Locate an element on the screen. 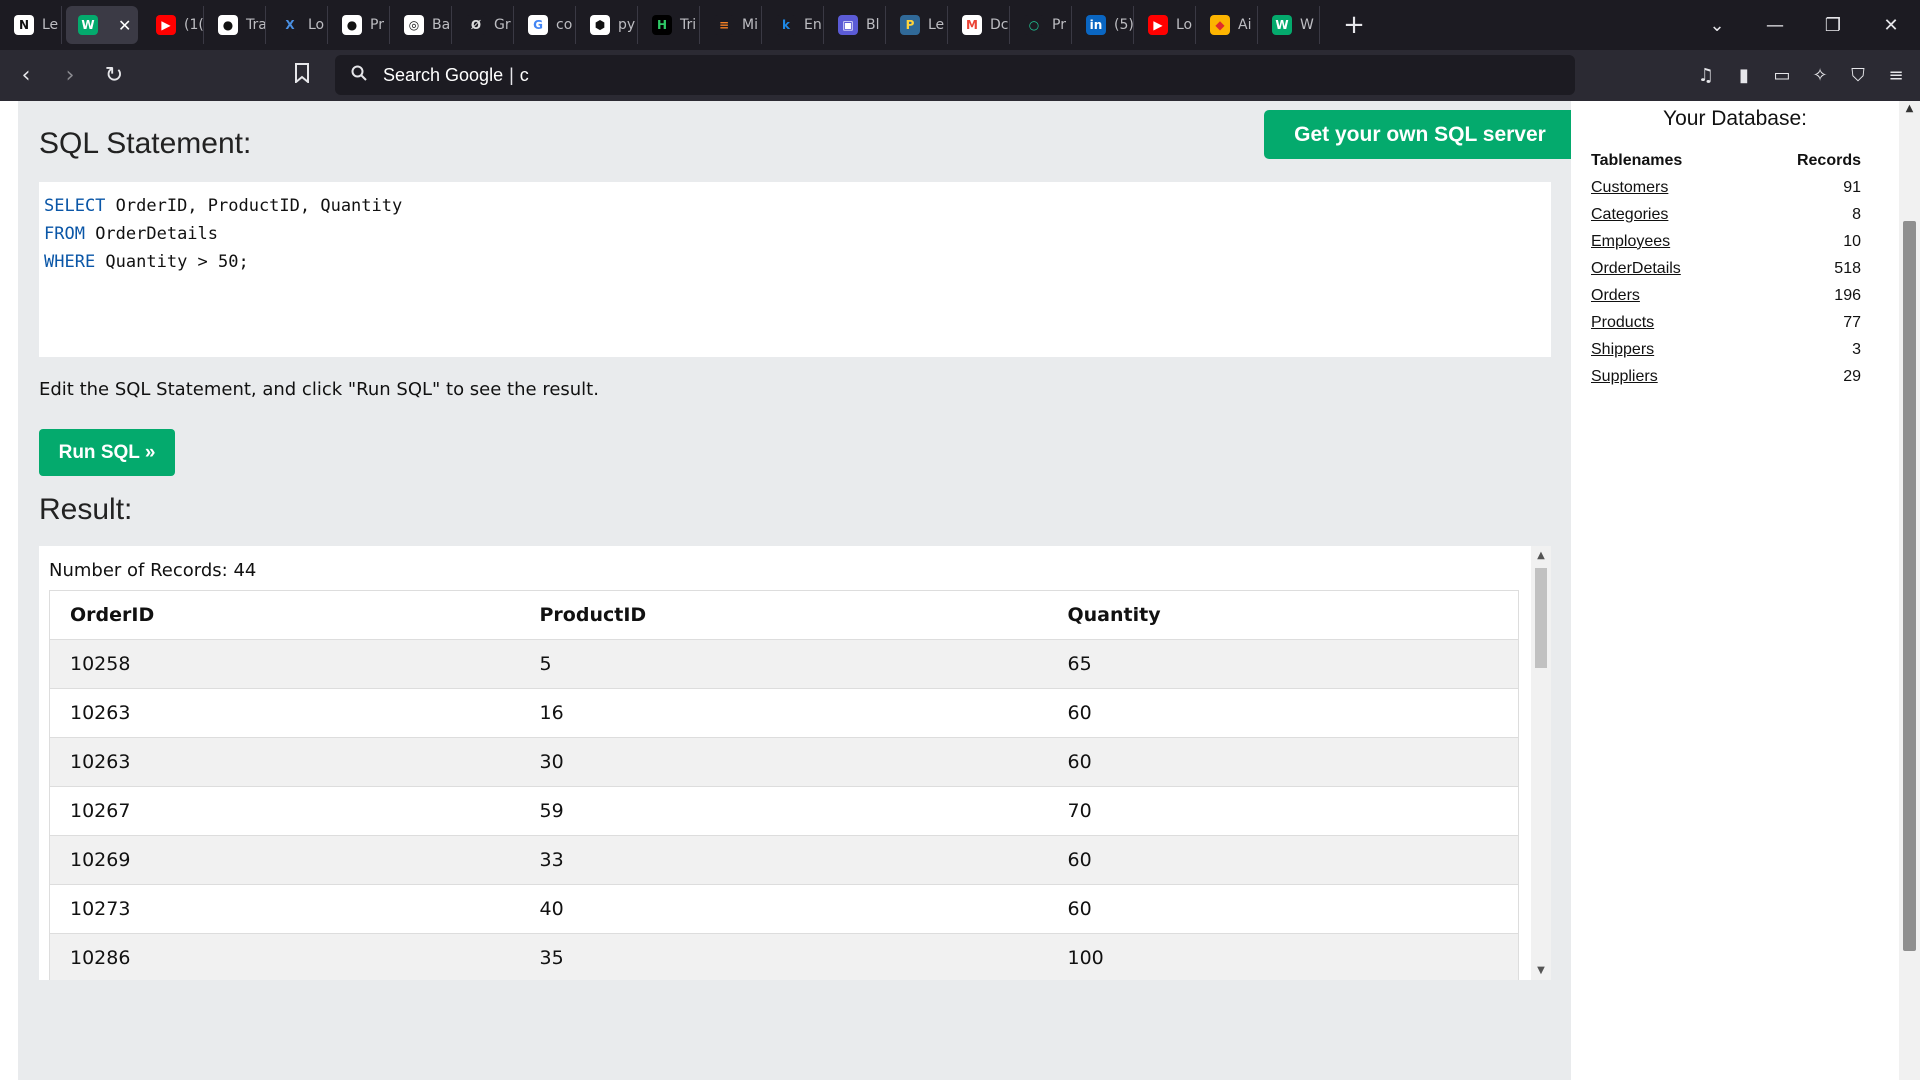 Image resolution: width=1920 pixels, height=1080 pixels. media-icon: ♫ is located at coordinates (1706, 75).